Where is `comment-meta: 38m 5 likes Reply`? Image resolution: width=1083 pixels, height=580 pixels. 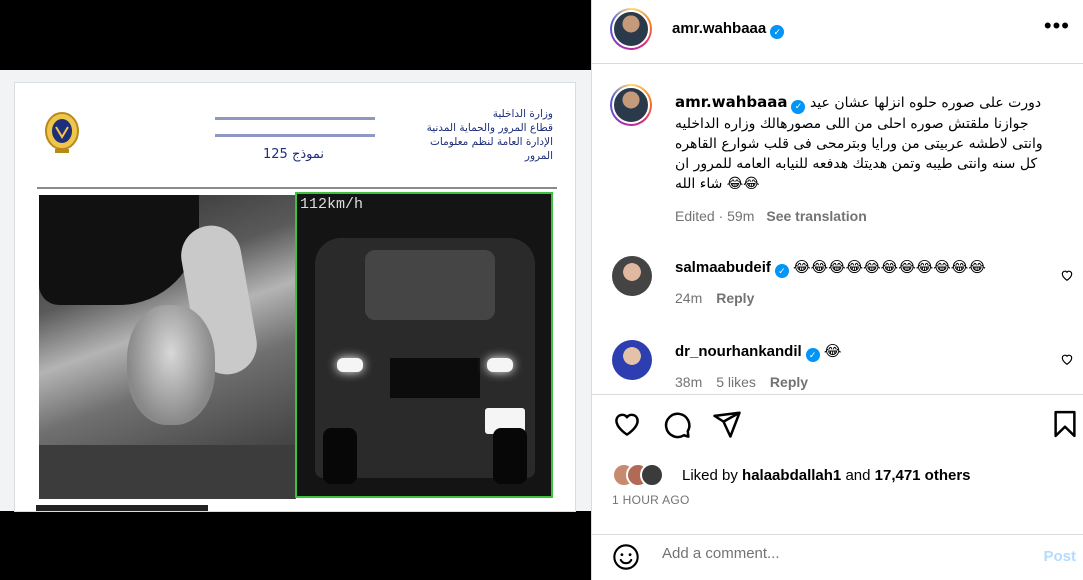 comment-meta: 38m 5 likes Reply is located at coordinates (748, 382).